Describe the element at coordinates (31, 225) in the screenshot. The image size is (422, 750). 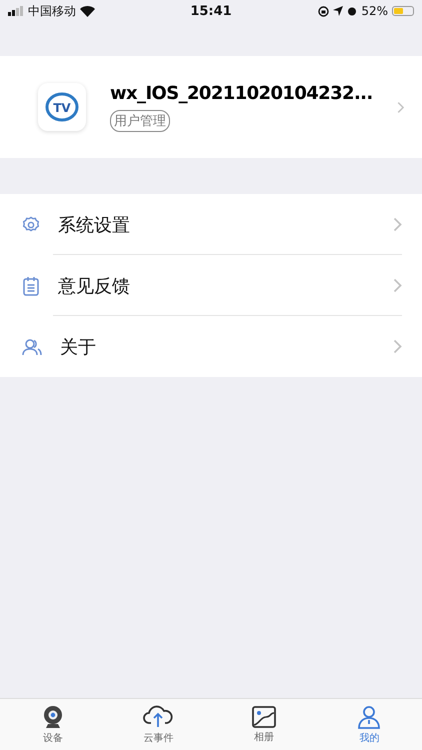
I see `settings-icon` at that location.